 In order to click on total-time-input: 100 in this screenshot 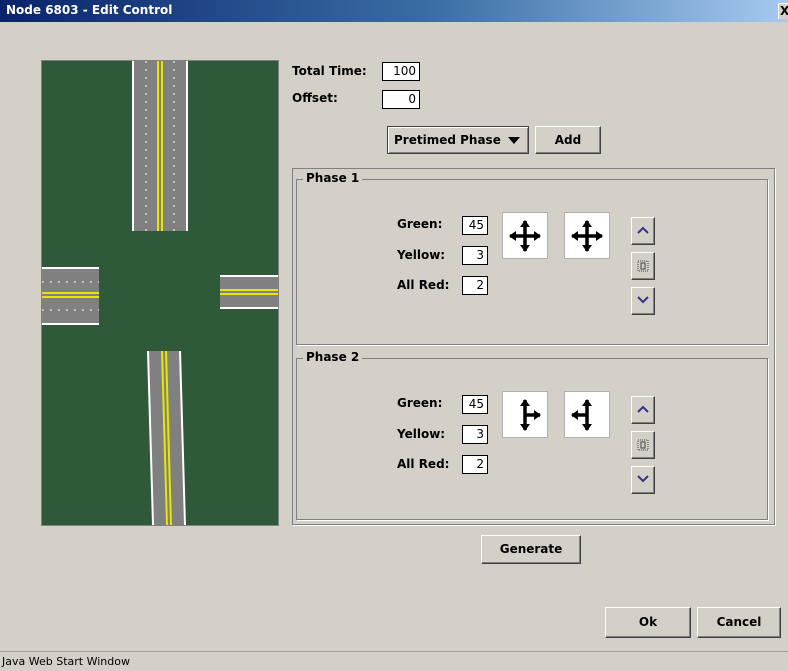, I will do `click(401, 71)`.